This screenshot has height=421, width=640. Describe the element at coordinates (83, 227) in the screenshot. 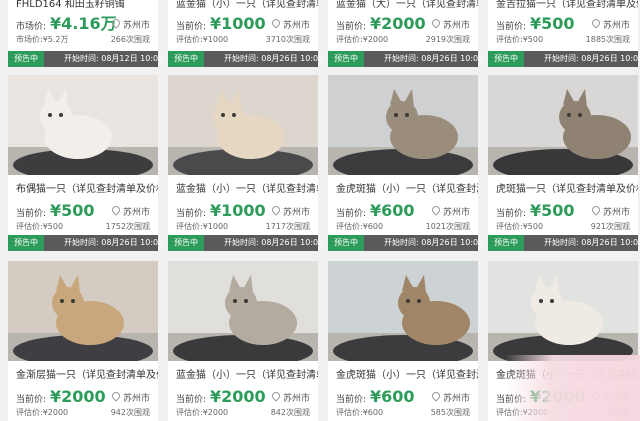

I see `meta-row: 评估价:¥500 1752次围观` at that location.